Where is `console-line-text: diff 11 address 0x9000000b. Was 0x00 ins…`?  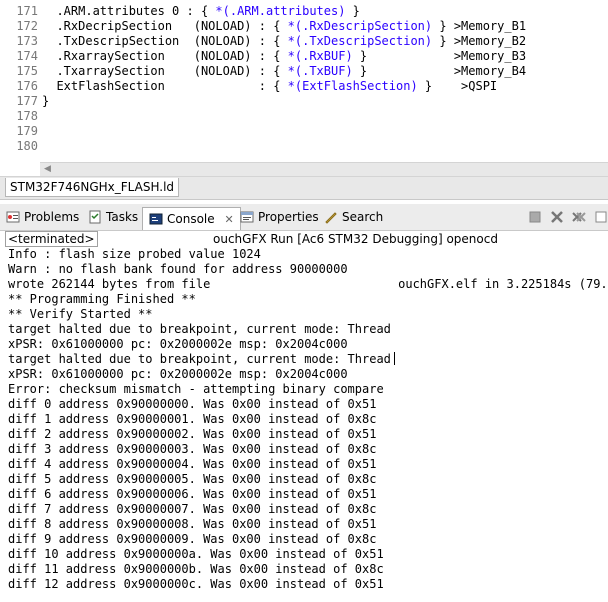
console-line-text: diff 11 address 0x9000000b. Was 0x00 ins… is located at coordinates (196, 569).